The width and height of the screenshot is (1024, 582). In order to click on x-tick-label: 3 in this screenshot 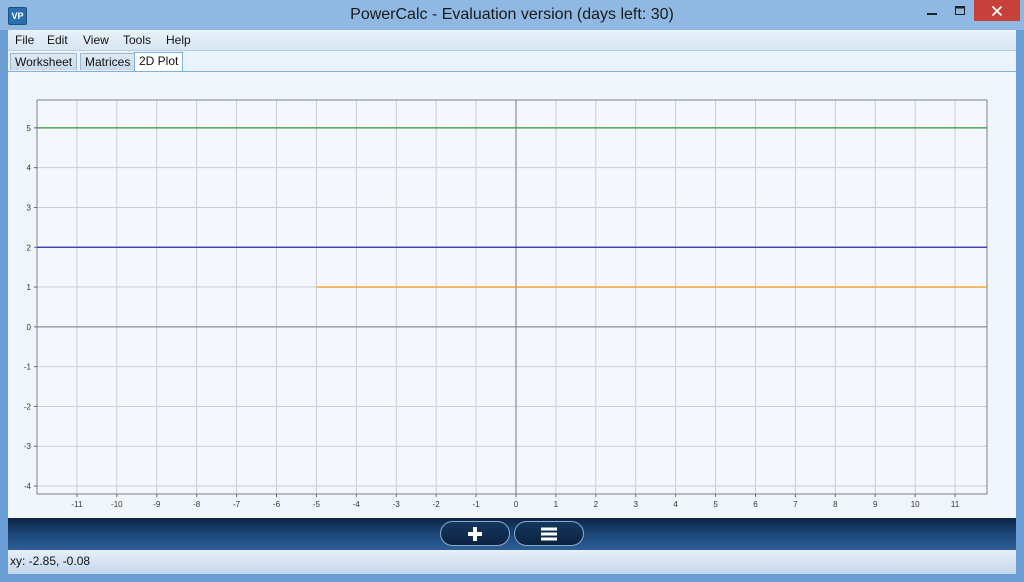, I will do `click(636, 504)`.